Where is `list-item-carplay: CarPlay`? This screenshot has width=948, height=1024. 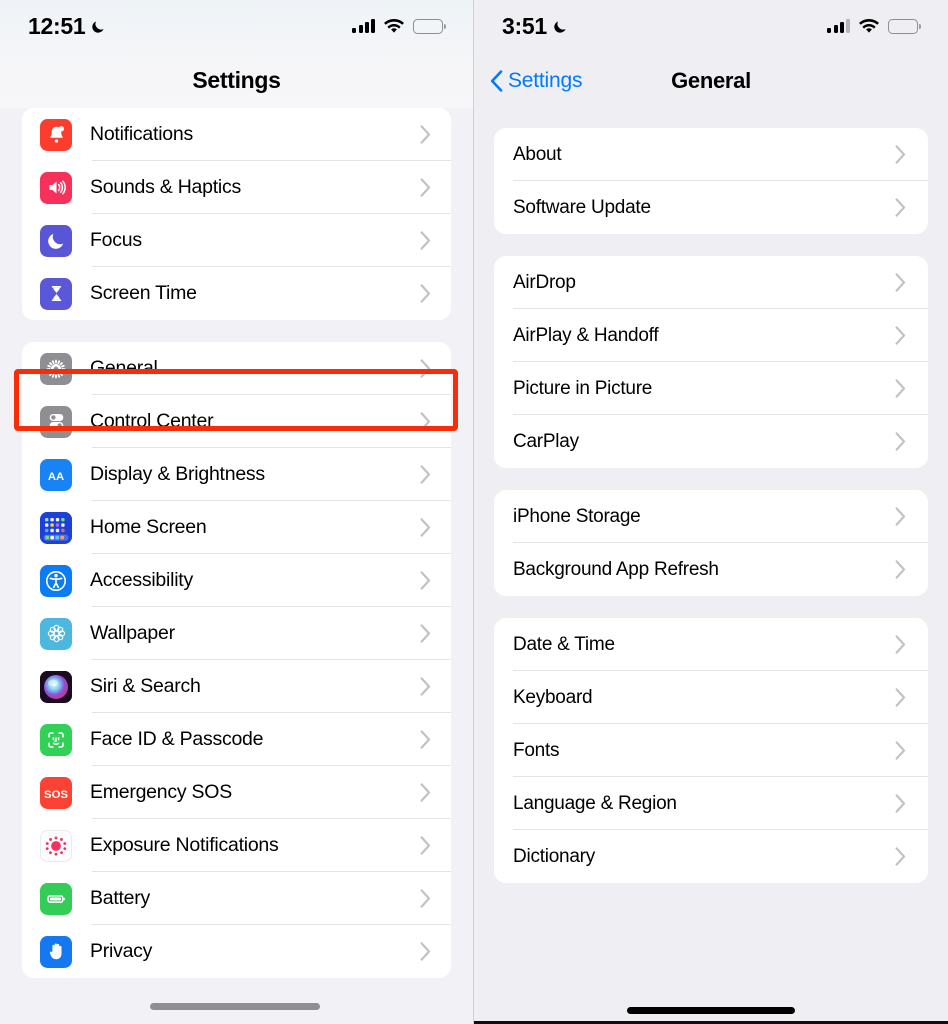 list-item-carplay: CarPlay is located at coordinates (711, 441).